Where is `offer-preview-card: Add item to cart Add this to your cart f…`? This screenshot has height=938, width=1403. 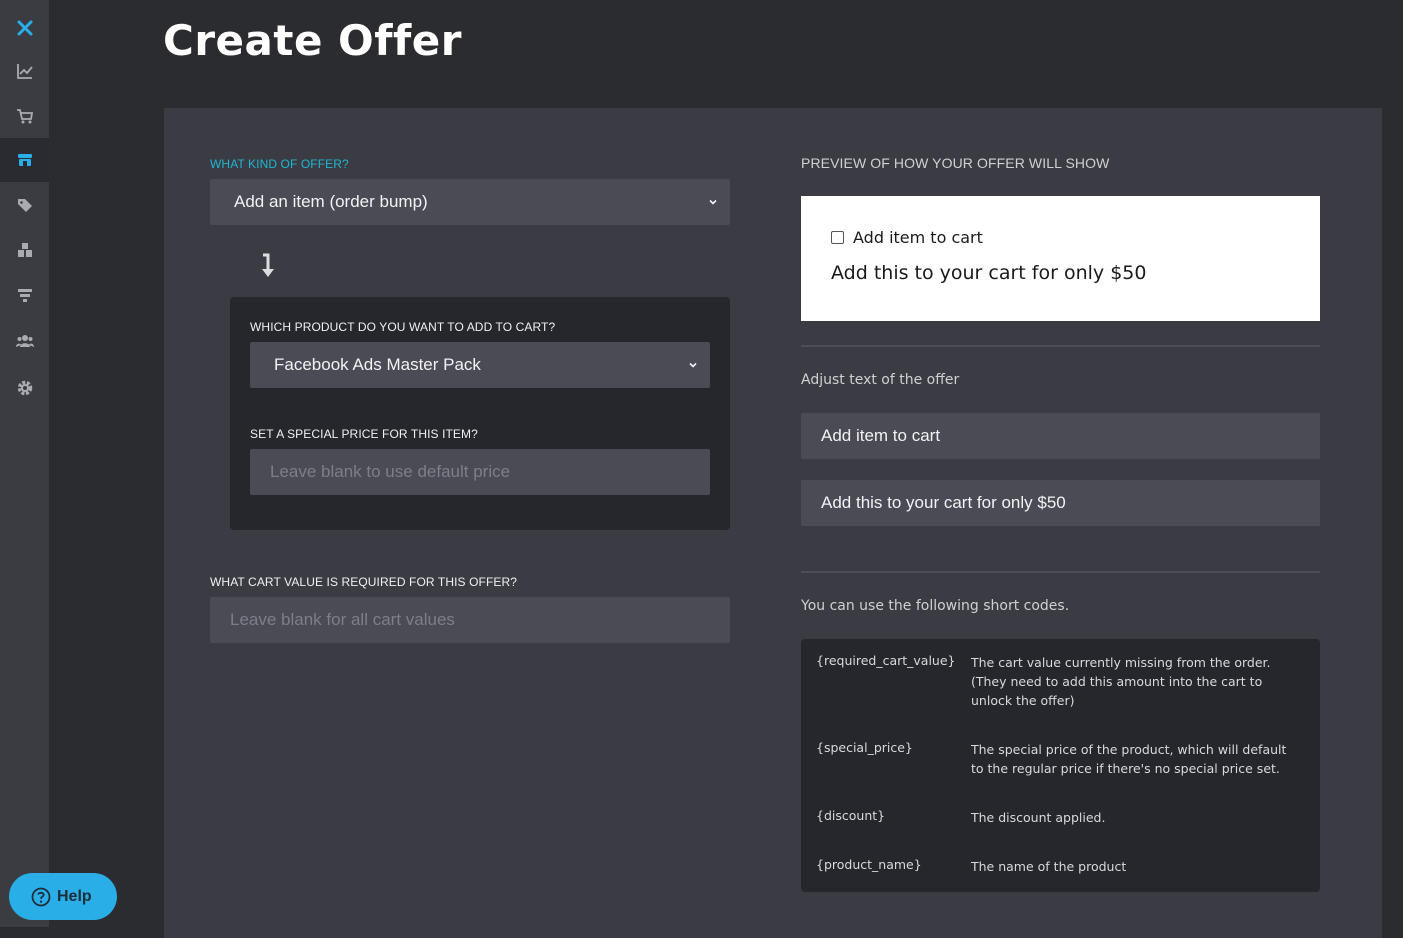
offer-preview-card: Add item to cart Add this to your cart f… is located at coordinates (1060, 258).